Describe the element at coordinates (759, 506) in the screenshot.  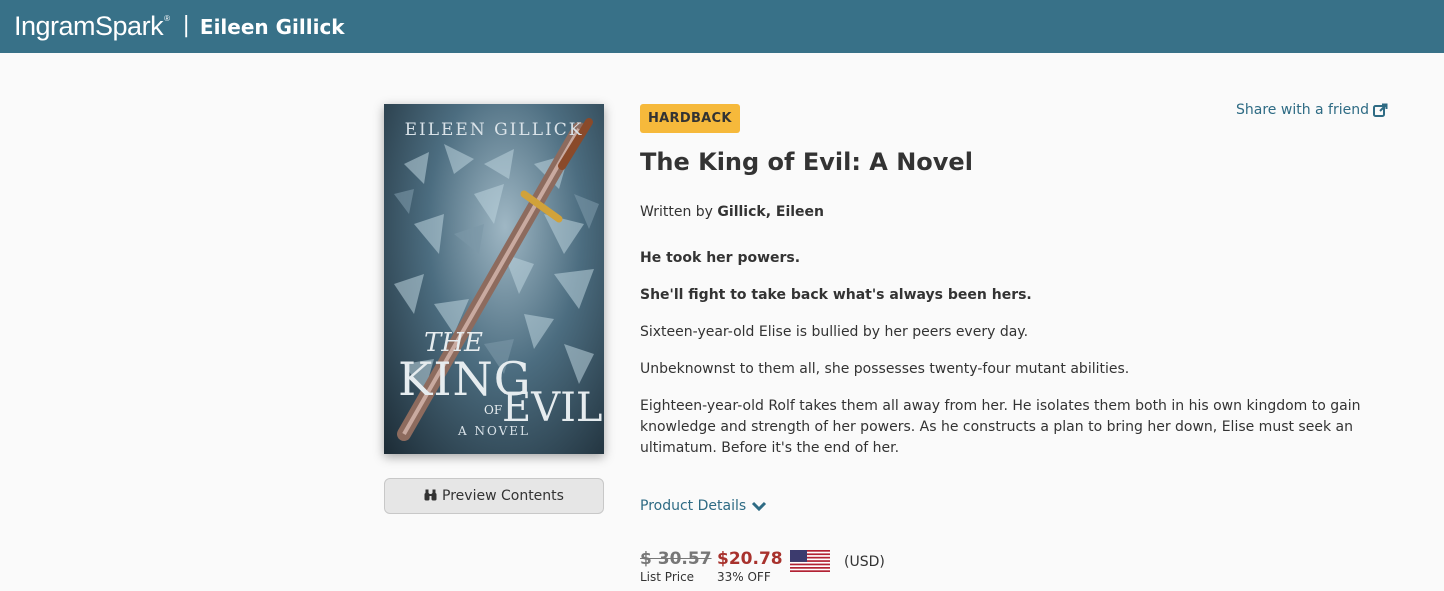
I see `chevron-down-icon` at that location.